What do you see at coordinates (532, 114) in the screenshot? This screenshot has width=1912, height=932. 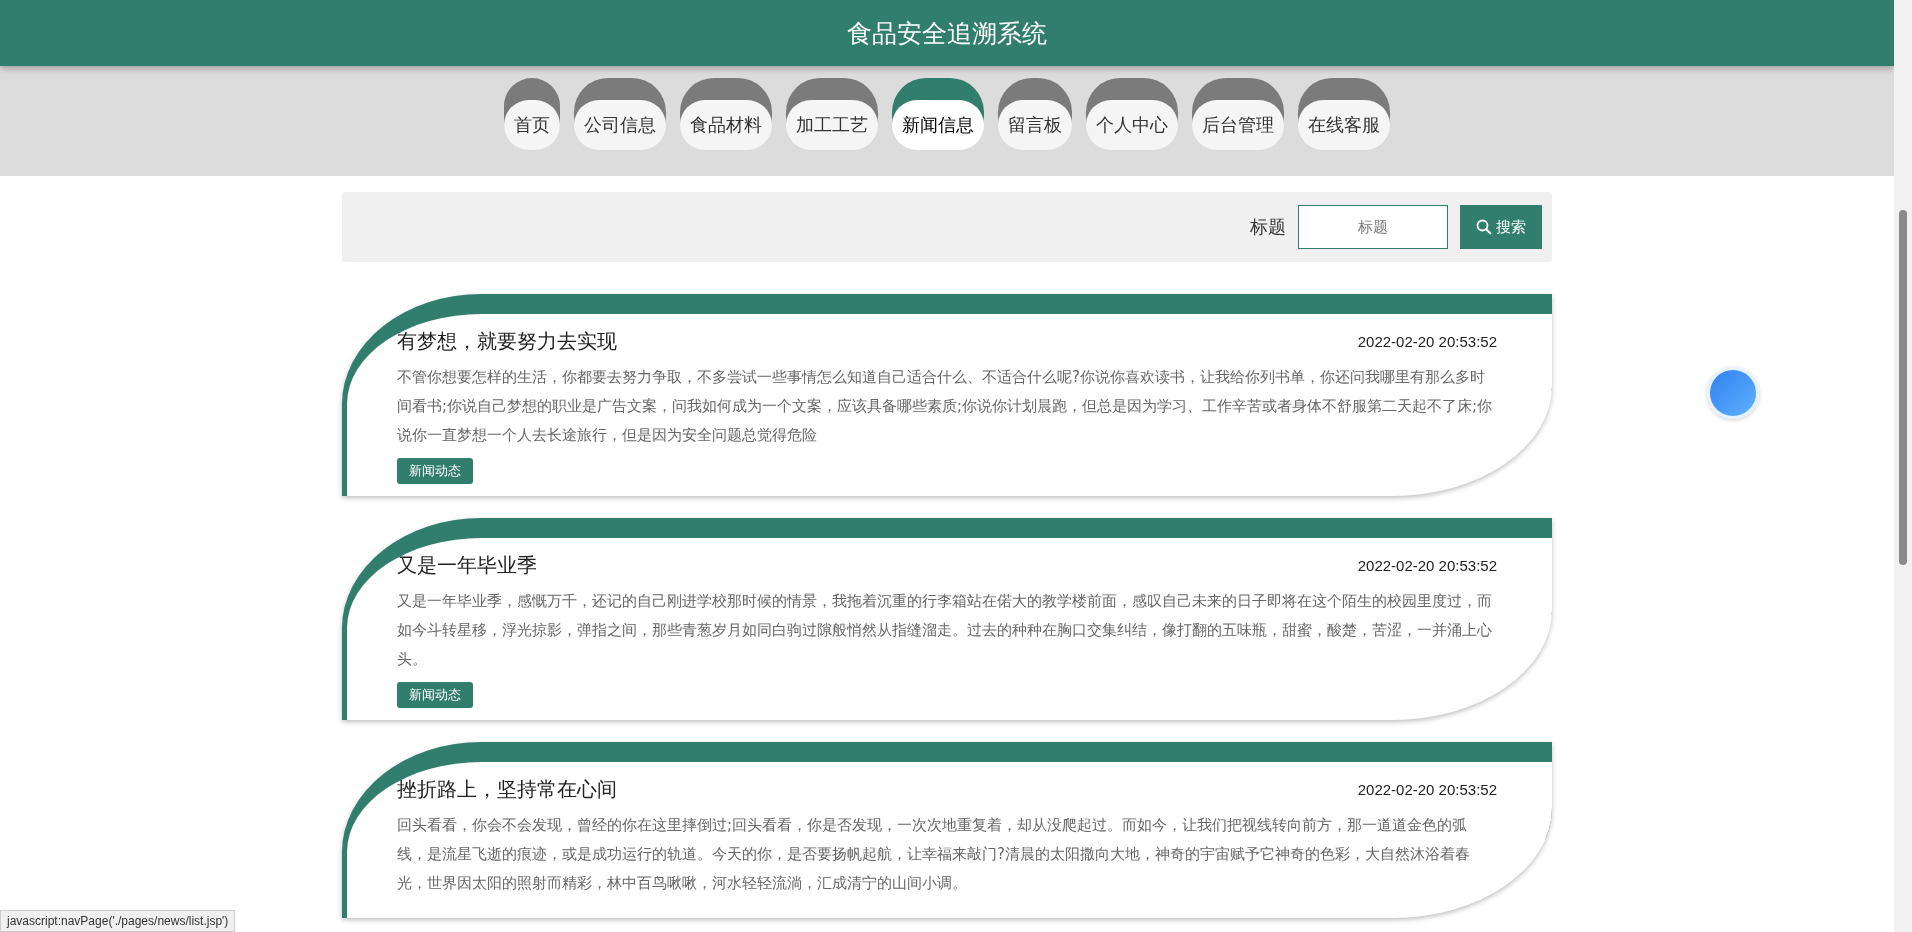 I see `nav-tab: 首页` at bounding box center [532, 114].